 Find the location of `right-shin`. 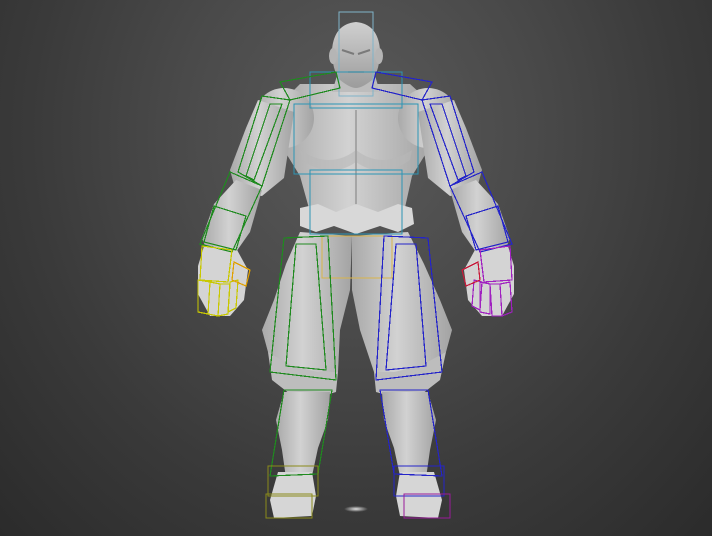

right-shin is located at coordinates (409, 435).